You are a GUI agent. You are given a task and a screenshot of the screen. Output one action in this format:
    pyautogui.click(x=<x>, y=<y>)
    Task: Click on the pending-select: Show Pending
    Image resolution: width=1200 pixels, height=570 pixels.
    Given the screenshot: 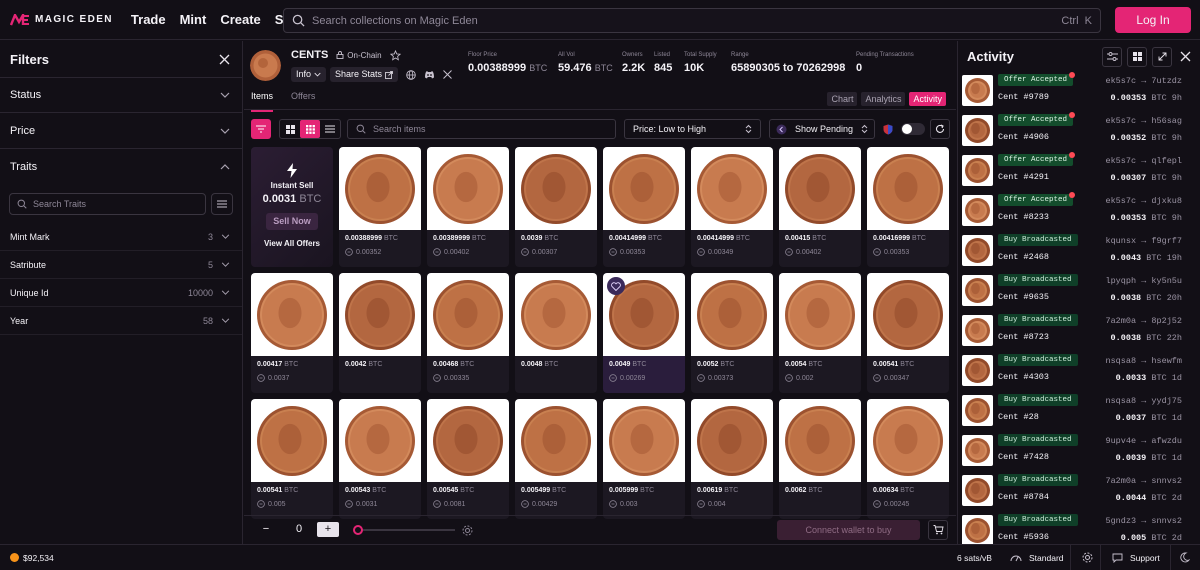 What is the action you would take?
    pyautogui.click(x=822, y=129)
    